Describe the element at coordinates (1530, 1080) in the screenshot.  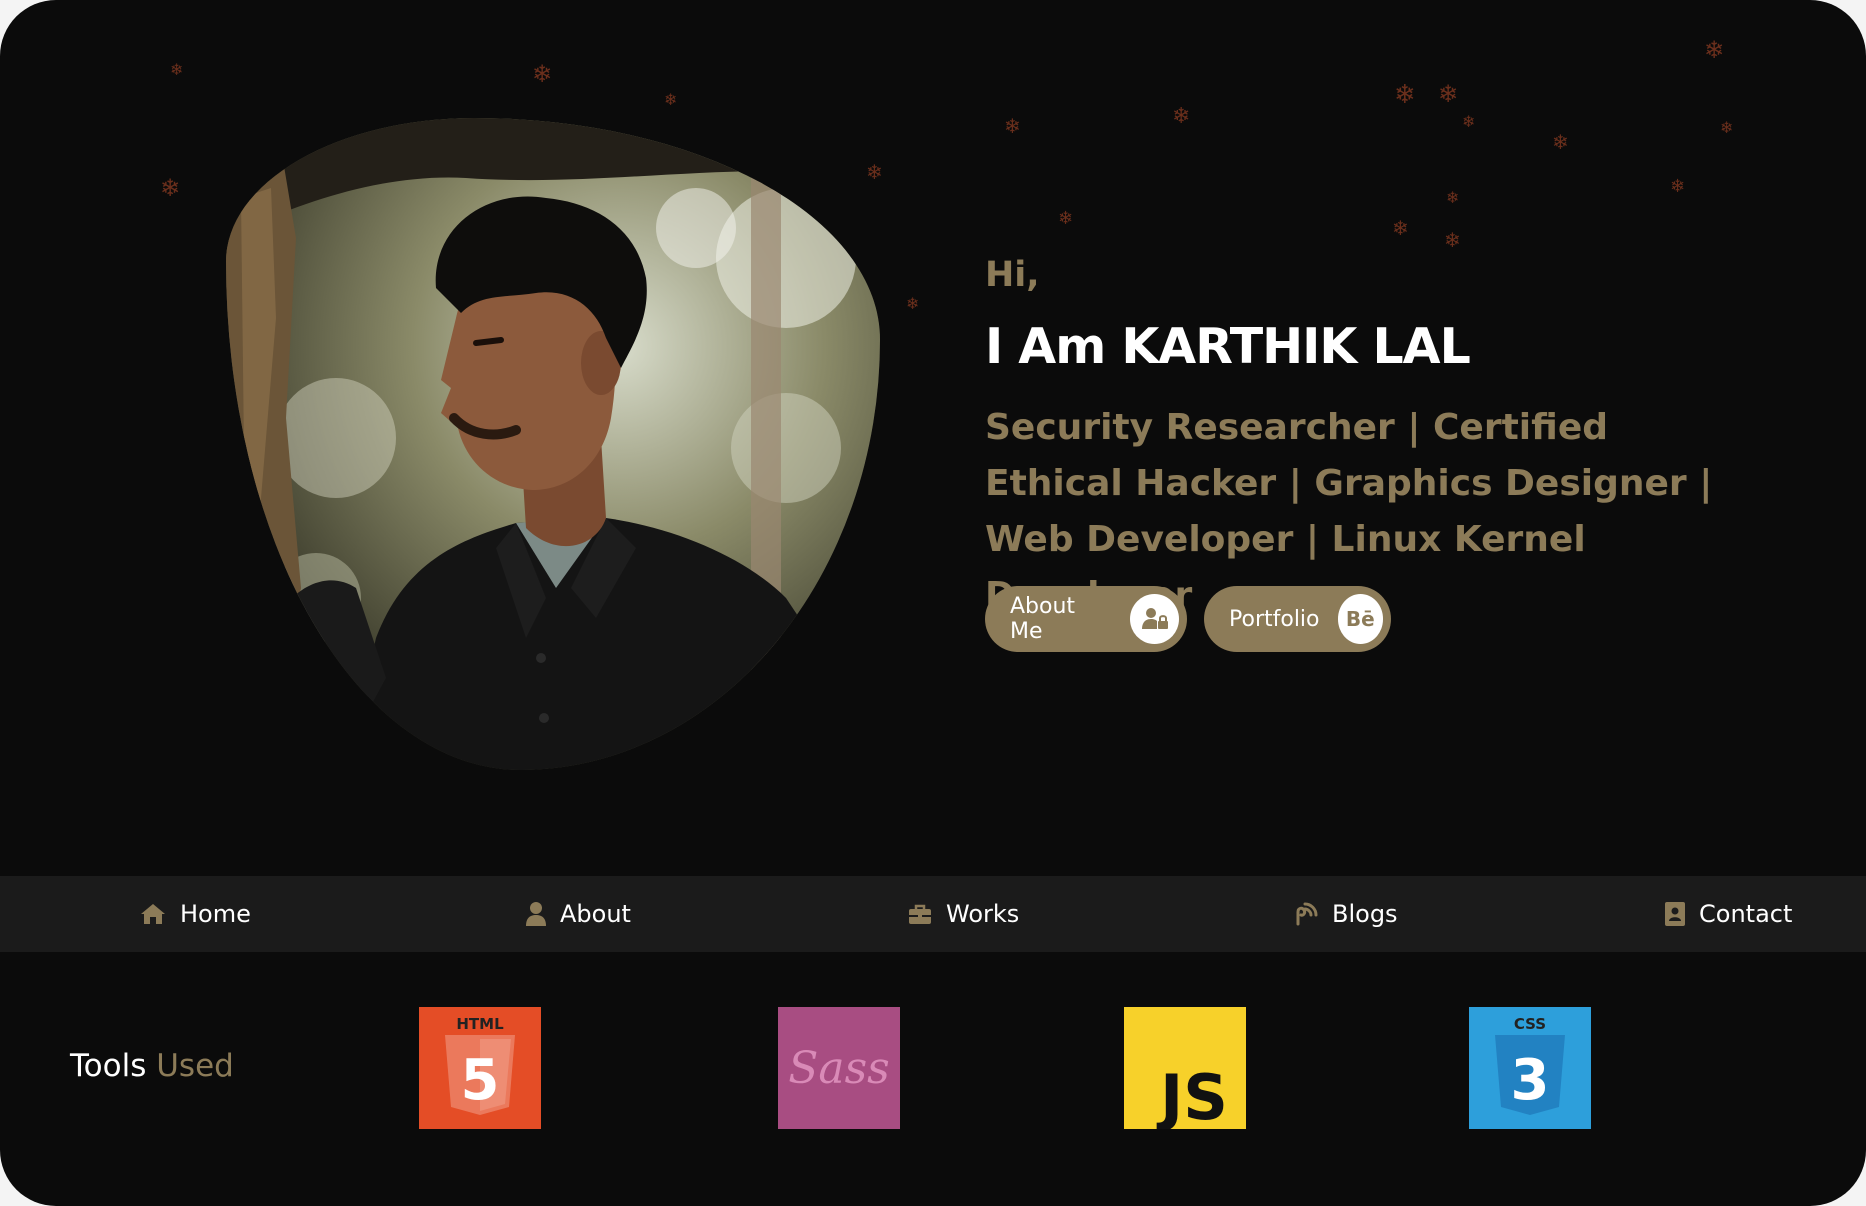
I see `css3-logo-digit: 3` at that location.